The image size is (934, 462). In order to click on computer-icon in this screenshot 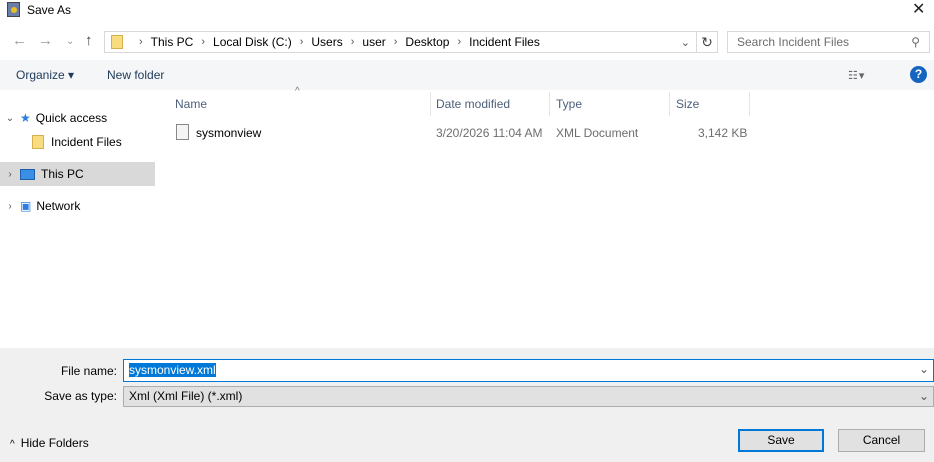, I will do `click(27, 174)`.